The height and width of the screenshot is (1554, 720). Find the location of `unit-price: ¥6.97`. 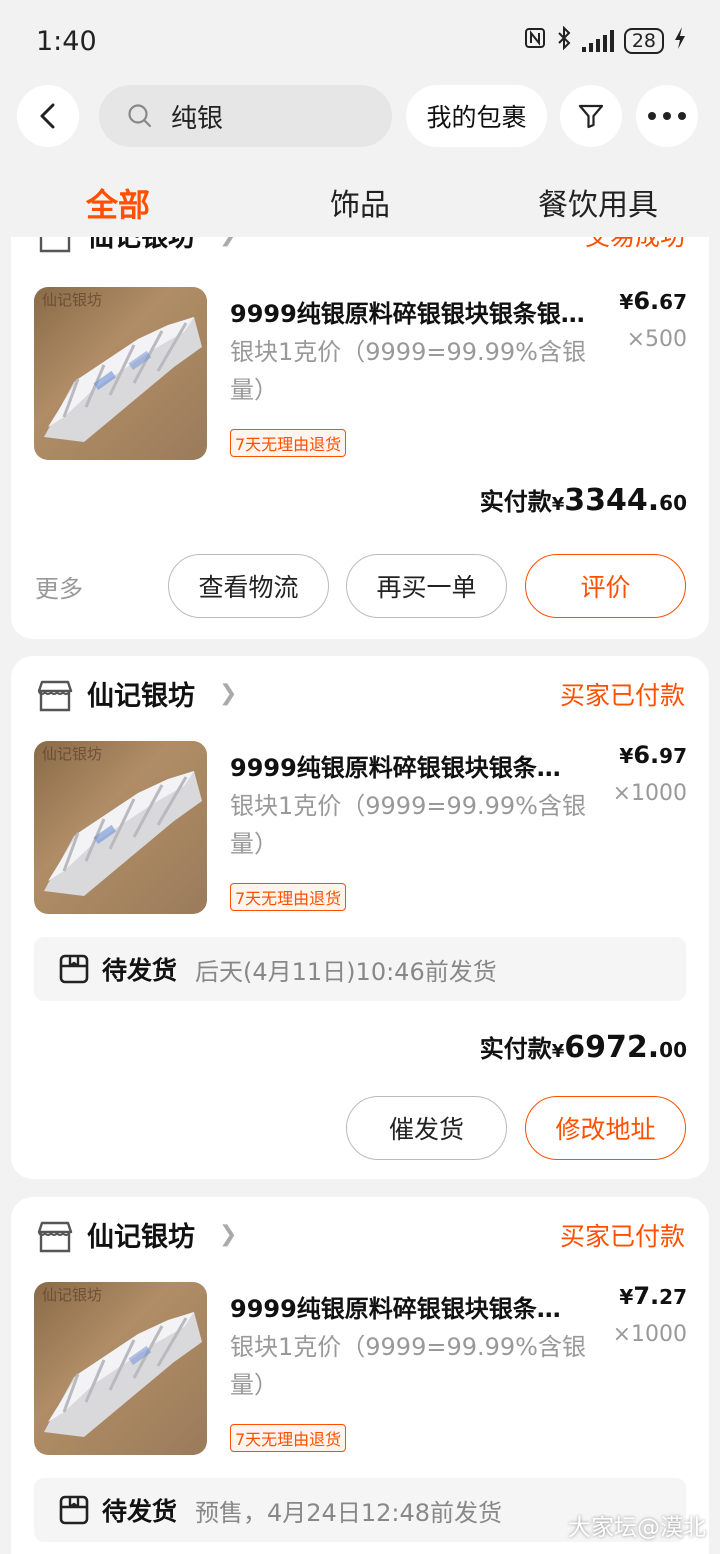

unit-price: ¥6.97 is located at coordinates (653, 755).